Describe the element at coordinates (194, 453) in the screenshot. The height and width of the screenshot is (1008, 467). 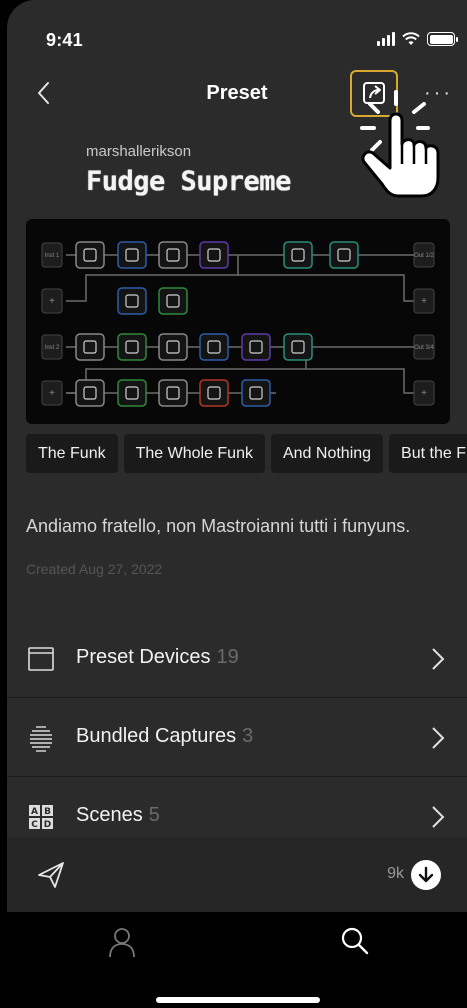
I see `tag-chip: The Whole Funk` at that location.